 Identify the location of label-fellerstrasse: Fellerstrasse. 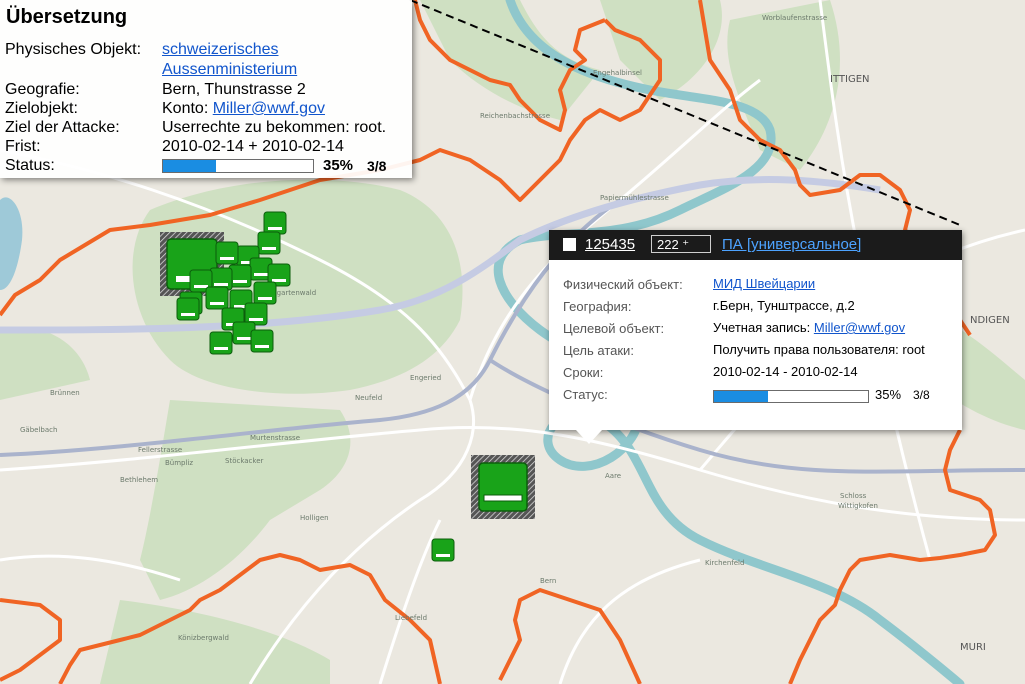
(160, 450).